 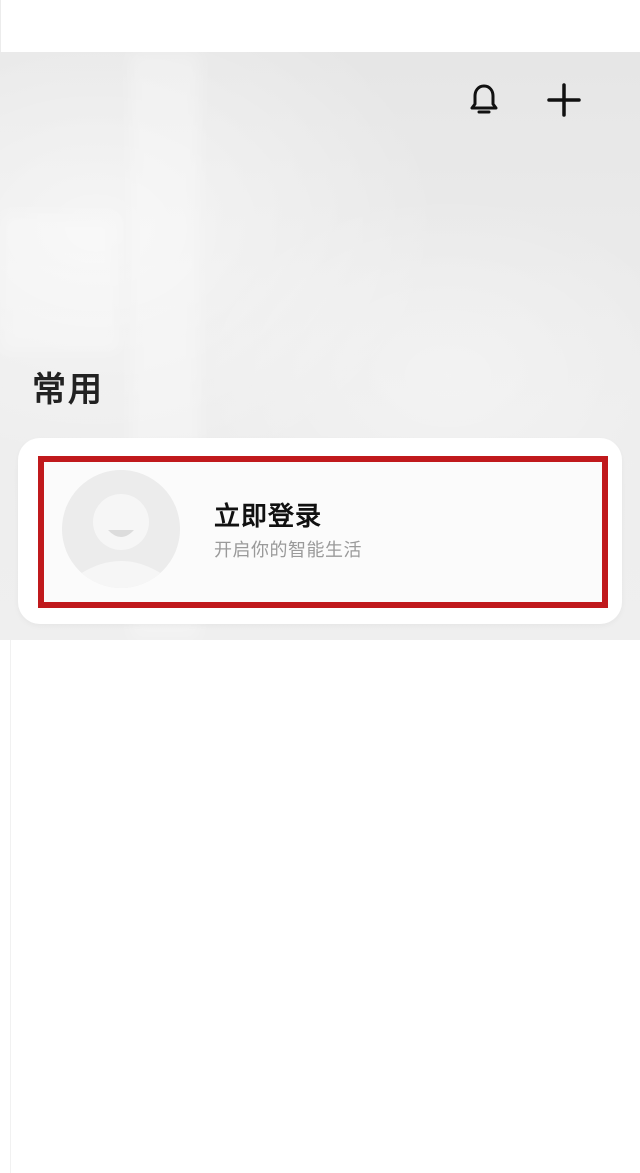 I want to click on default-avatar-icon, so click(x=121, y=529).